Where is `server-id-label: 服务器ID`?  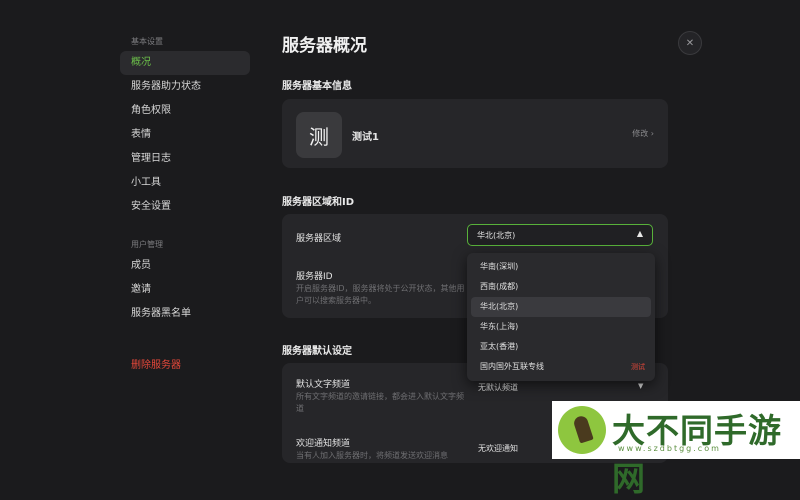 server-id-label: 服务器ID is located at coordinates (314, 277).